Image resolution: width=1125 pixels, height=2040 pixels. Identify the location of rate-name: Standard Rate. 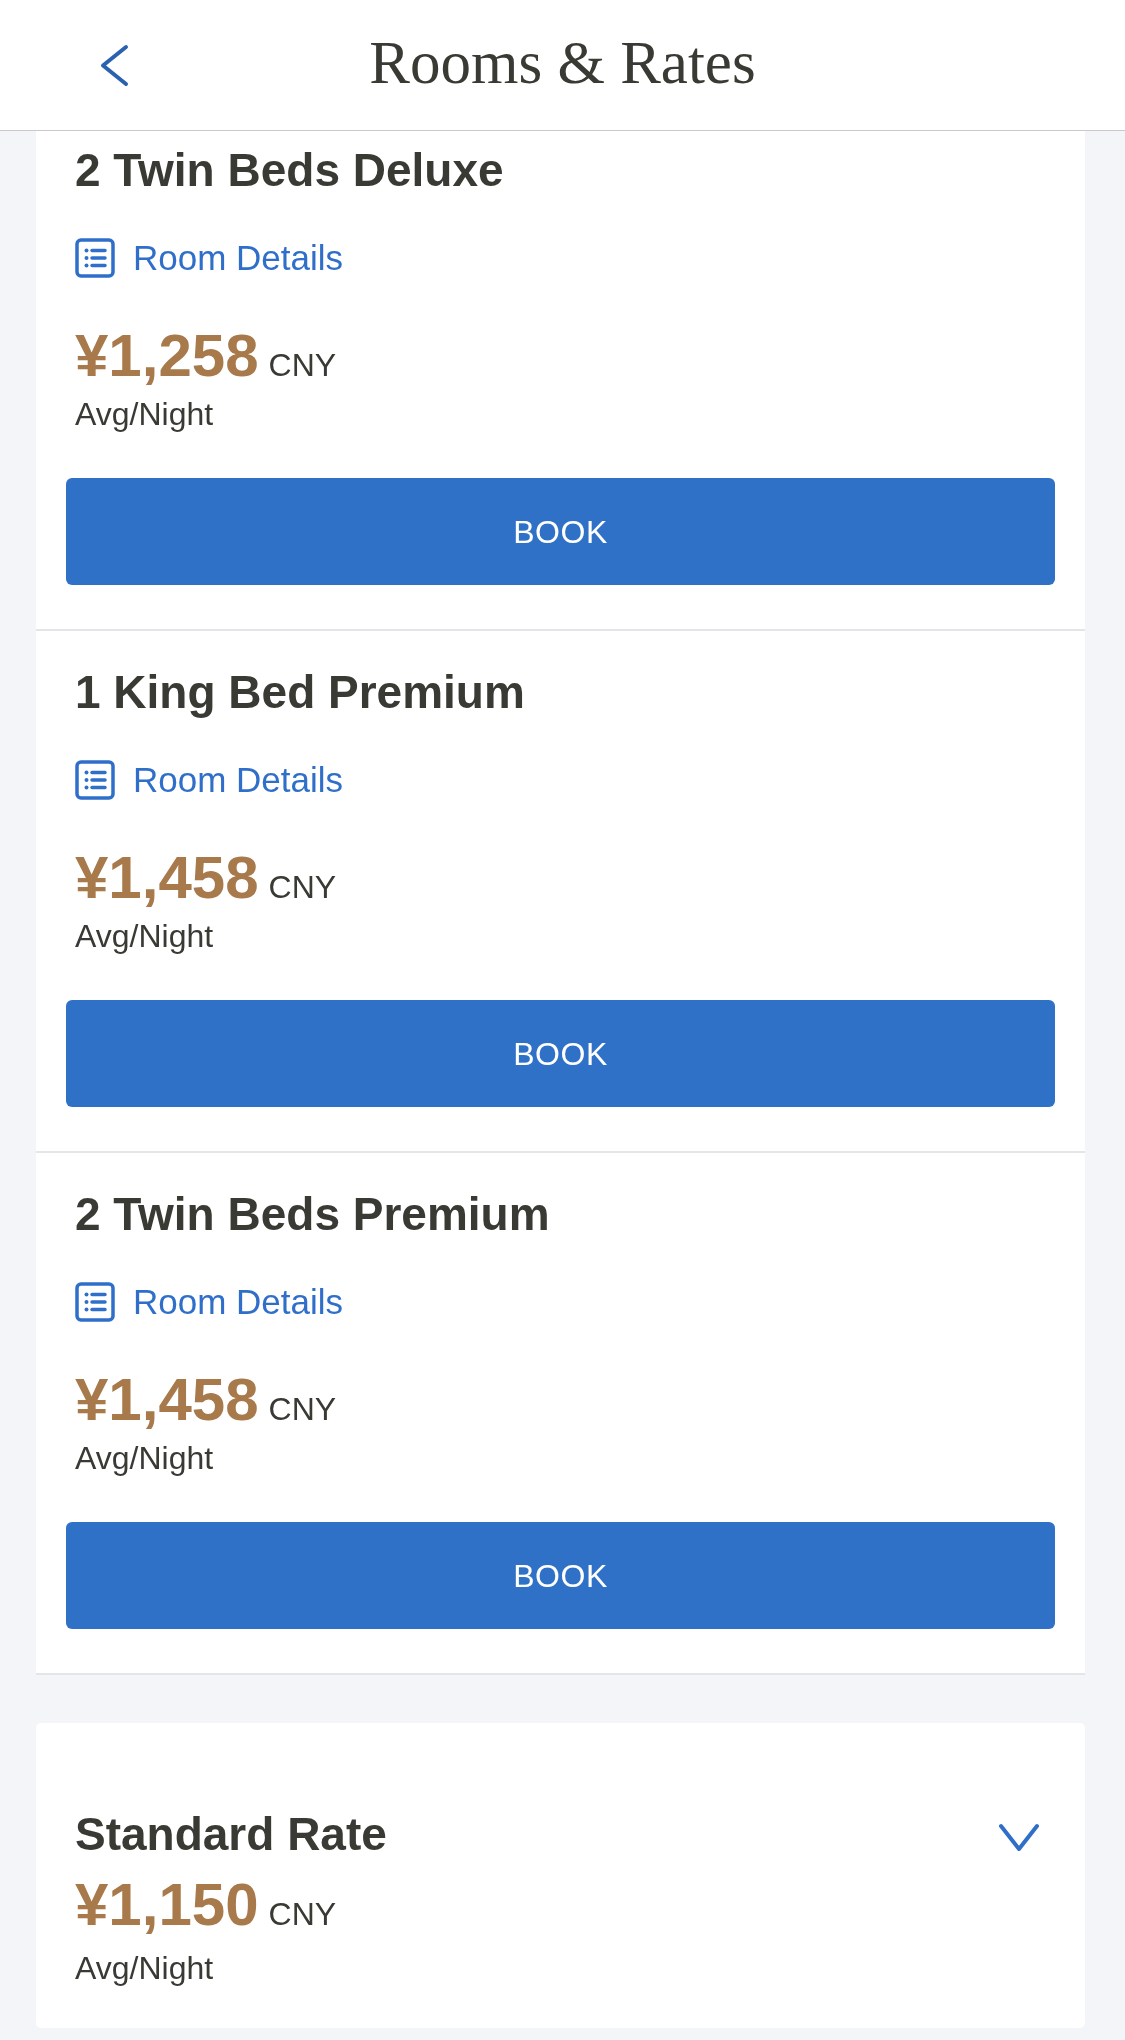
(231, 1834).